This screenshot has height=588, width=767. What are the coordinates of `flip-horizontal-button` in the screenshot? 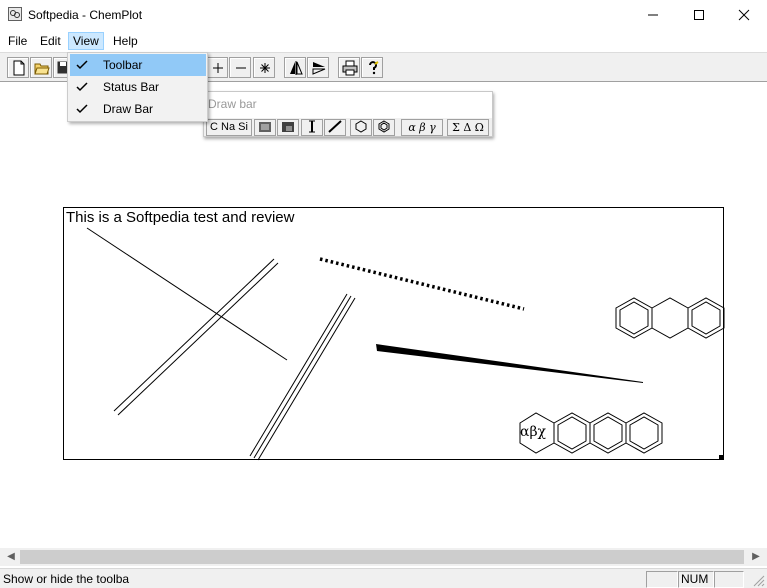 It's located at (295, 67).